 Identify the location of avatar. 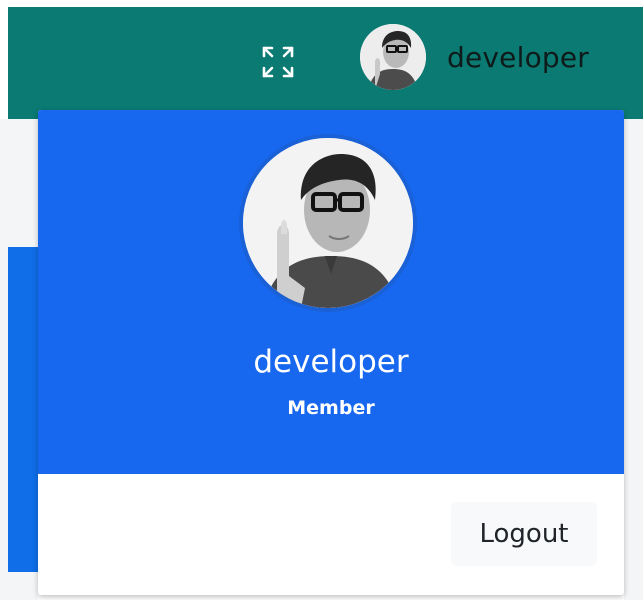
(393, 57).